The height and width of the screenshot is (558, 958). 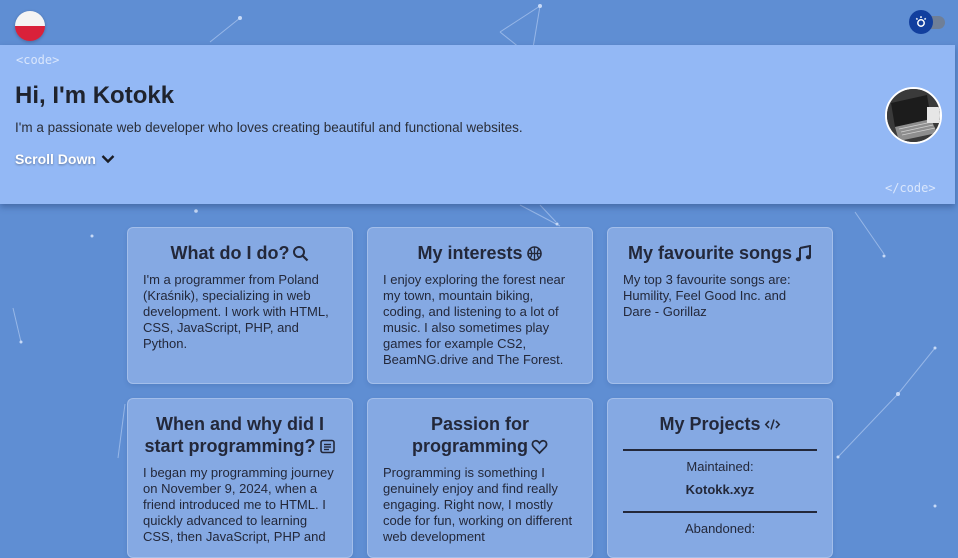 I want to click on chevron-down-icon, so click(x=108, y=159).